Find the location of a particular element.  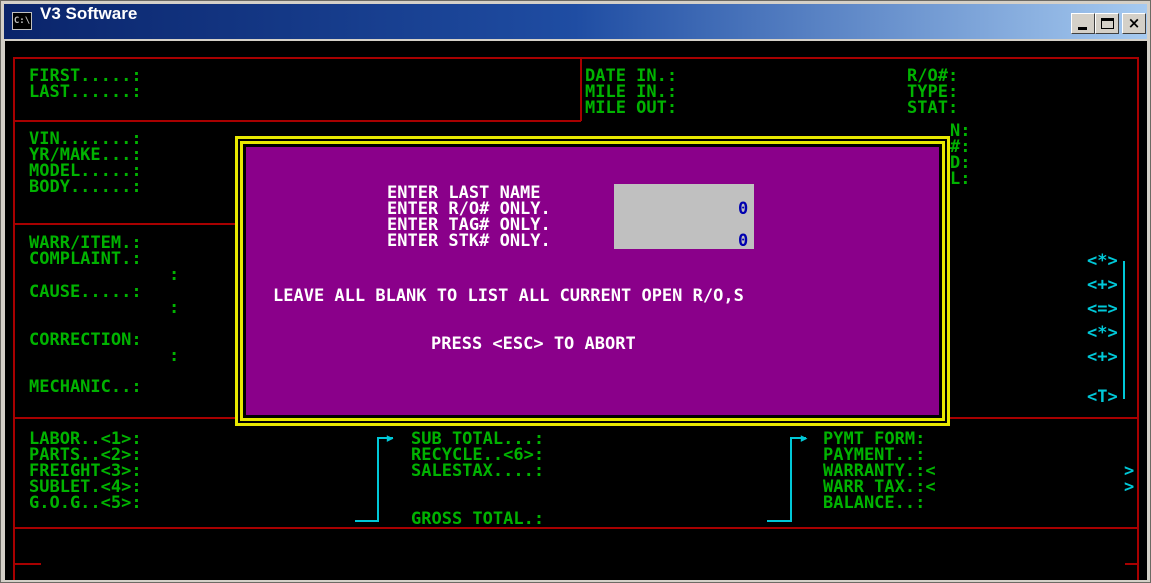

complaint-cont-label: : is located at coordinates (174, 275).